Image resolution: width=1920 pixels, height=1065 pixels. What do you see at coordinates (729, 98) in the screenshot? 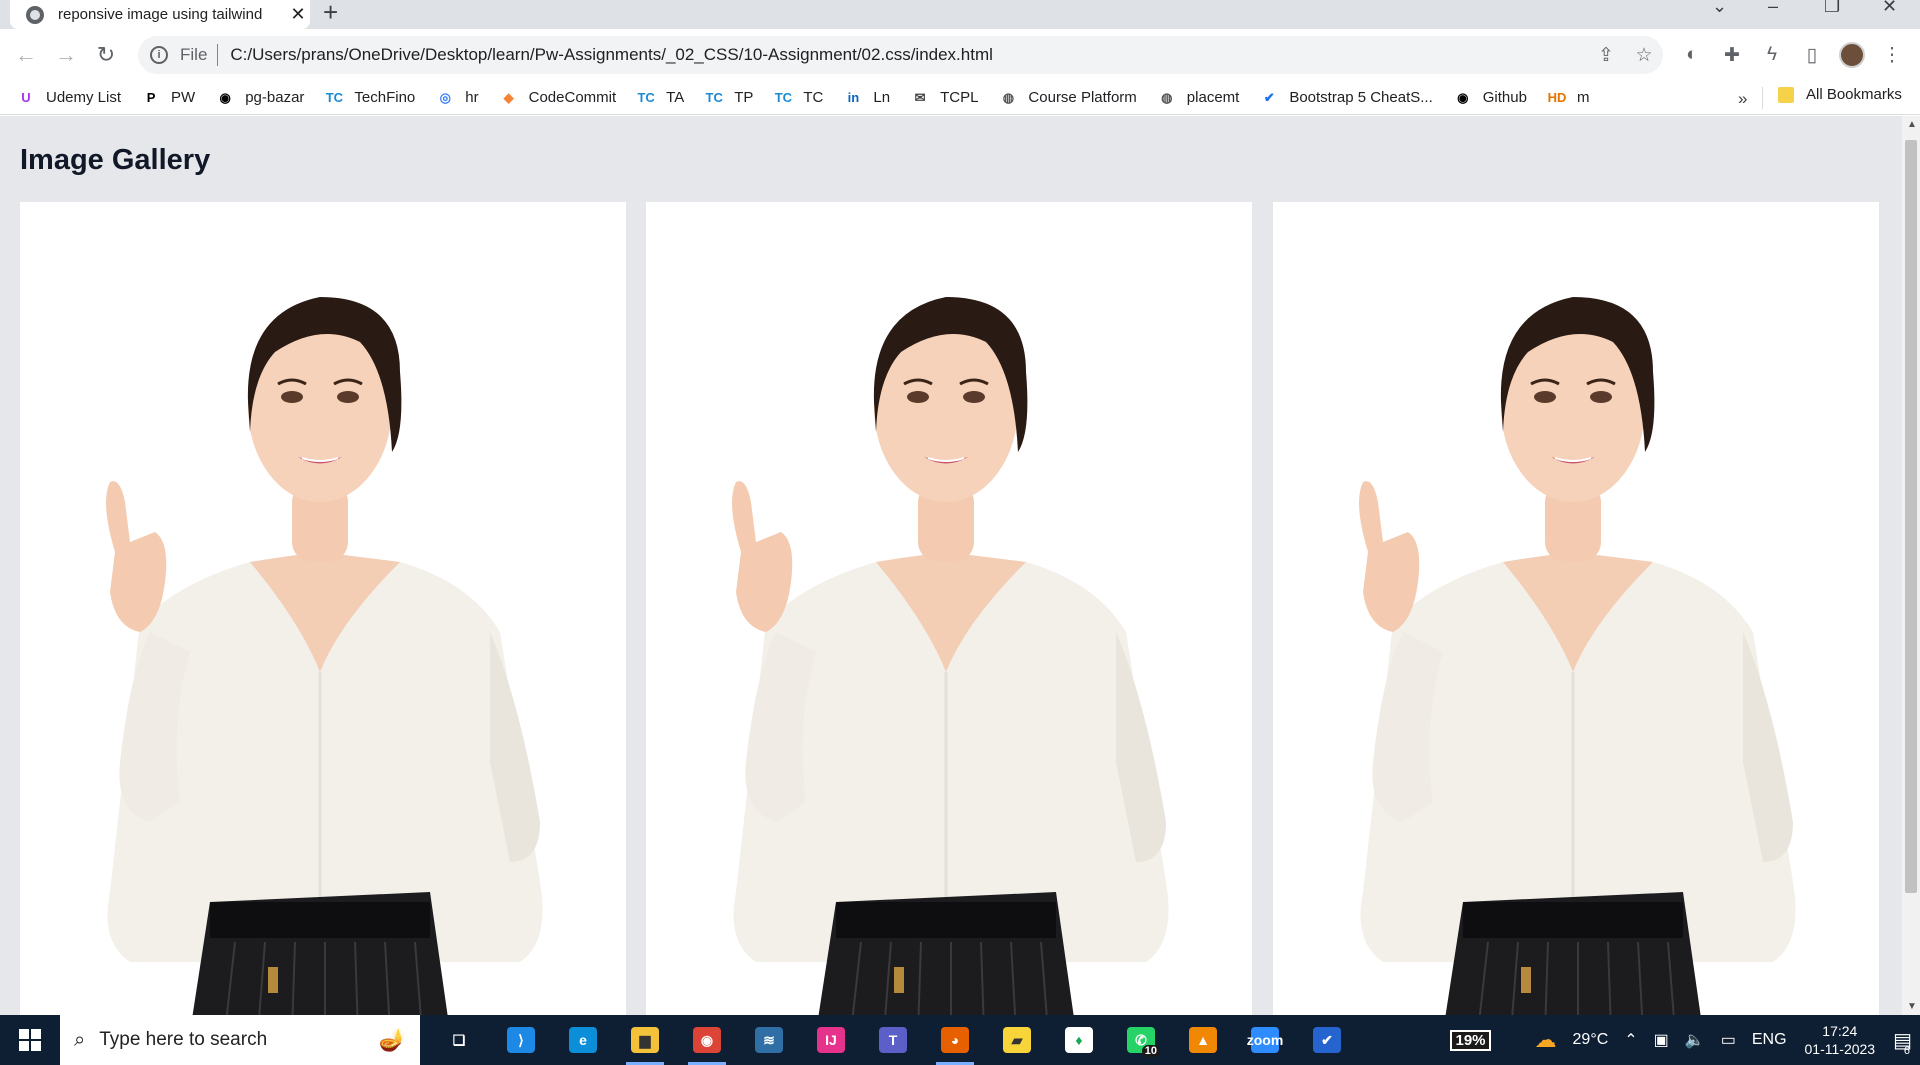
I see `bookmark-item: TC TP` at bounding box center [729, 98].